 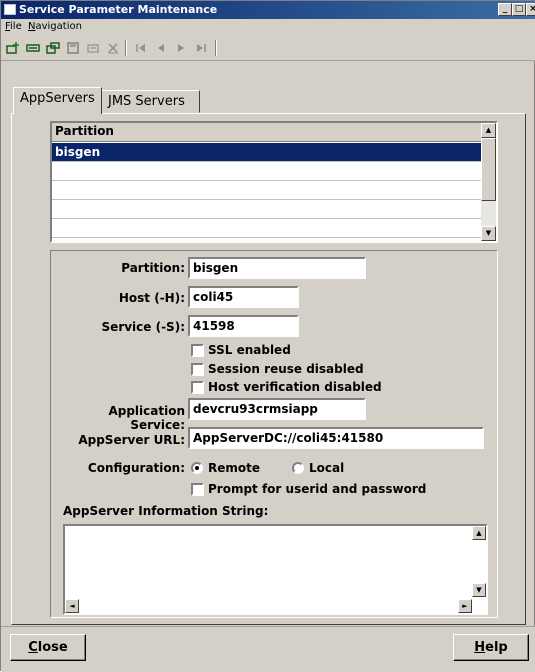 What do you see at coordinates (268, 48) in the screenshot?
I see `toolbar` at bounding box center [268, 48].